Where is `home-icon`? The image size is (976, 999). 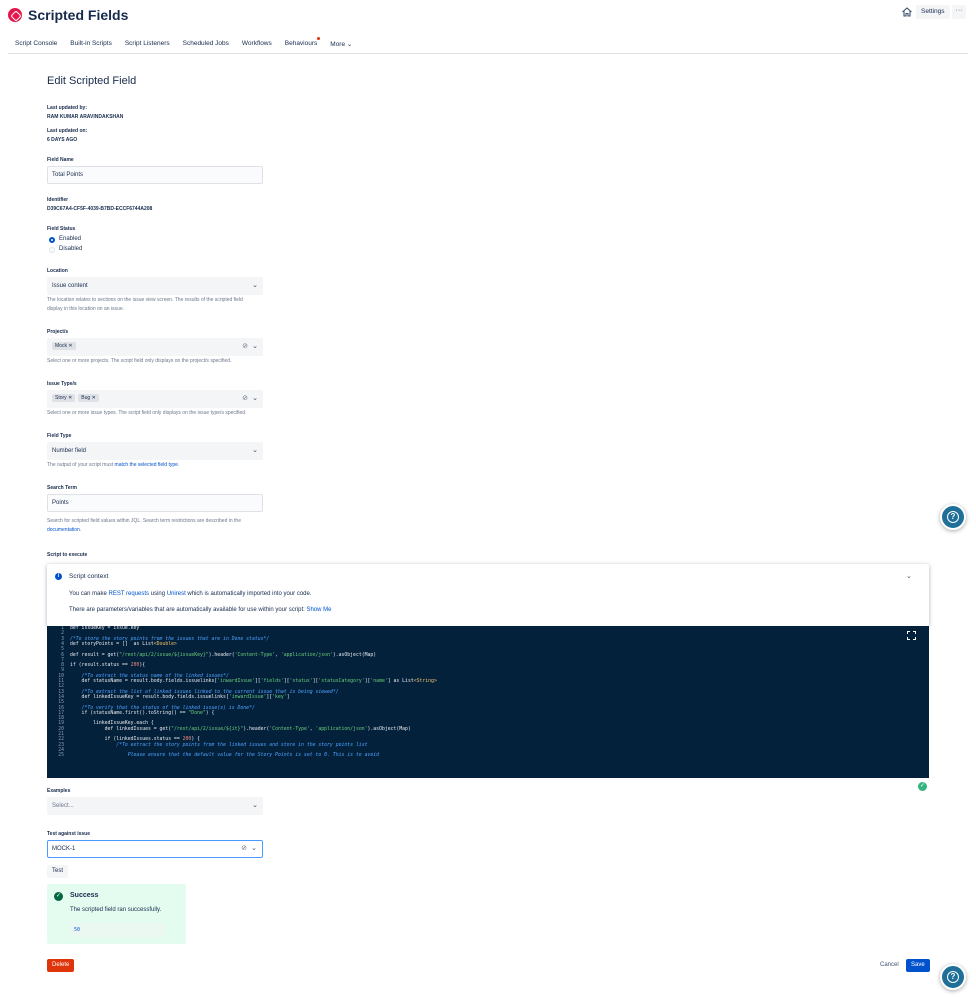
home-icon is located at coordinates (907, 12).